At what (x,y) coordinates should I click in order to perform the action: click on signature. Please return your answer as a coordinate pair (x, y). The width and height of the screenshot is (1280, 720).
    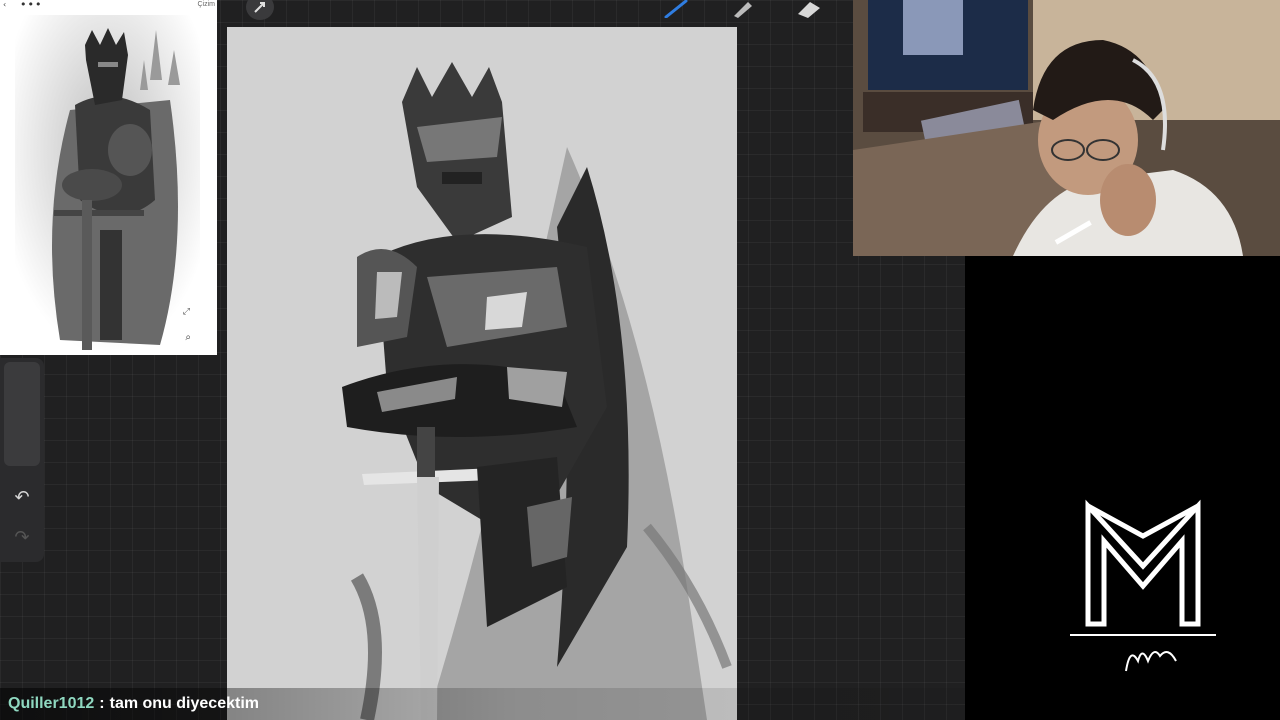
    Looking at the image, I should click on (1151, 661).